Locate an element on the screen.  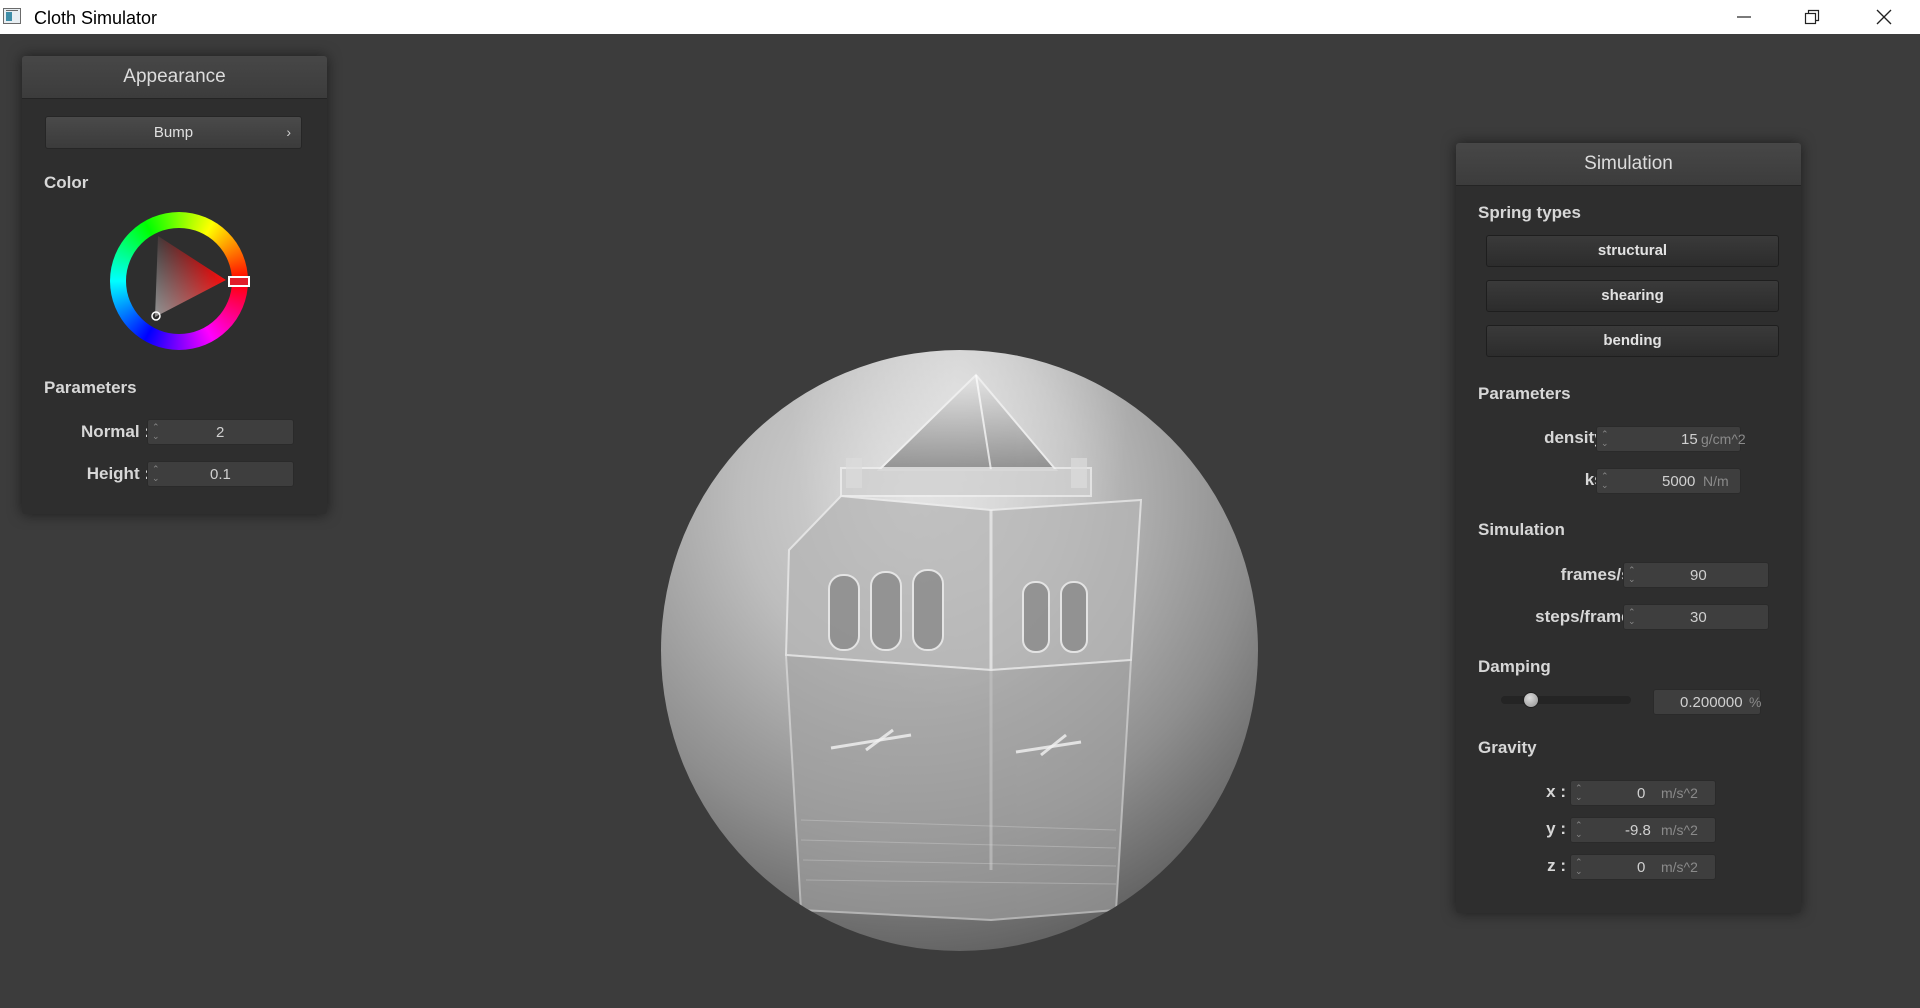
simulation-panel-title: Simulation is located at coordinates (1628, 164).